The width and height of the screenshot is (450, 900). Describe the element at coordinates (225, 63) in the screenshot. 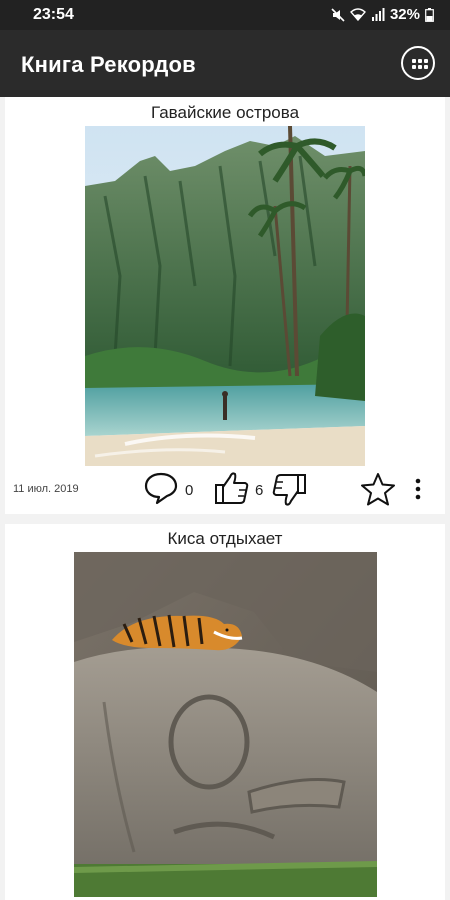

I see `app-bar: Книга Рекордов` at that location.